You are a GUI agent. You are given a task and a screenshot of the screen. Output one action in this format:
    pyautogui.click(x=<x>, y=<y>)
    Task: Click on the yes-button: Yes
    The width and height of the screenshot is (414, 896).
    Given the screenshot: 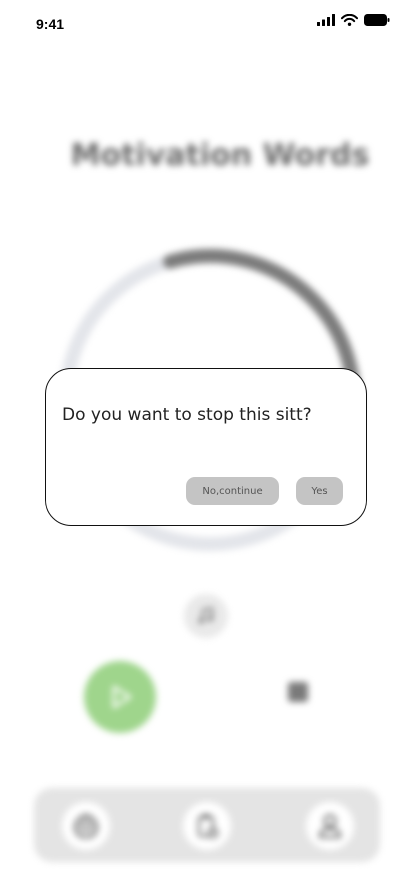 What is the action you would take?
    pyautogui.click(x=319, y=491)
    